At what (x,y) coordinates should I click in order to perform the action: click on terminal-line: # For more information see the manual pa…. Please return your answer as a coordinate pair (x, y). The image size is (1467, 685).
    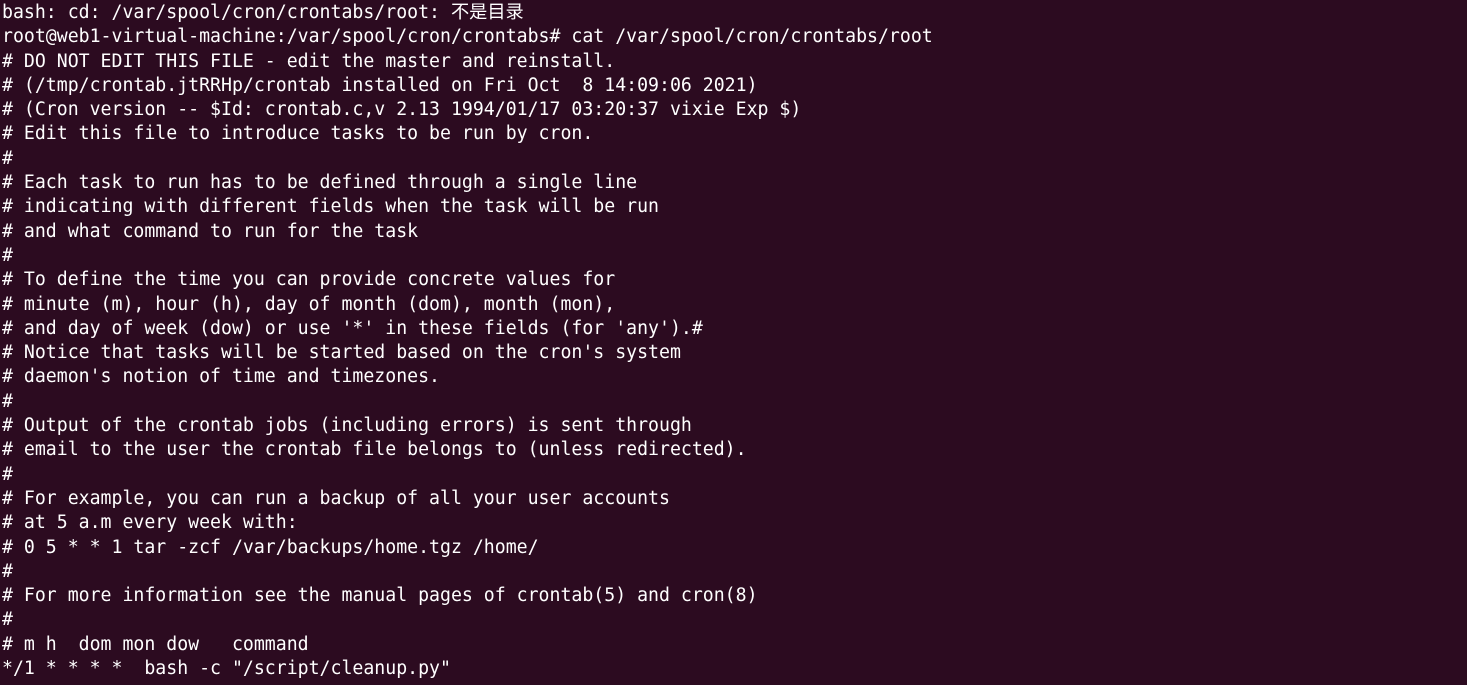
    Looking at the image, I should click on (380, 596).